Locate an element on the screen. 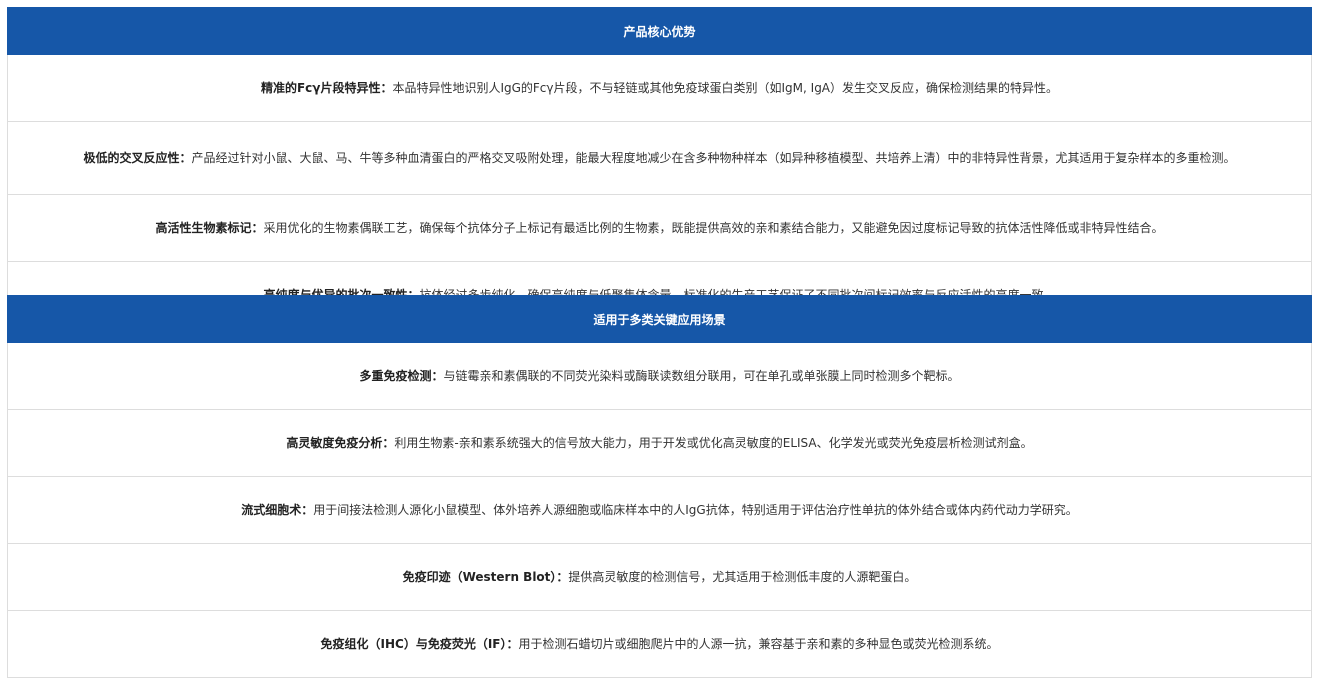  advantage-title: 高活性生物素标记： is located at coordinates (209, 228).